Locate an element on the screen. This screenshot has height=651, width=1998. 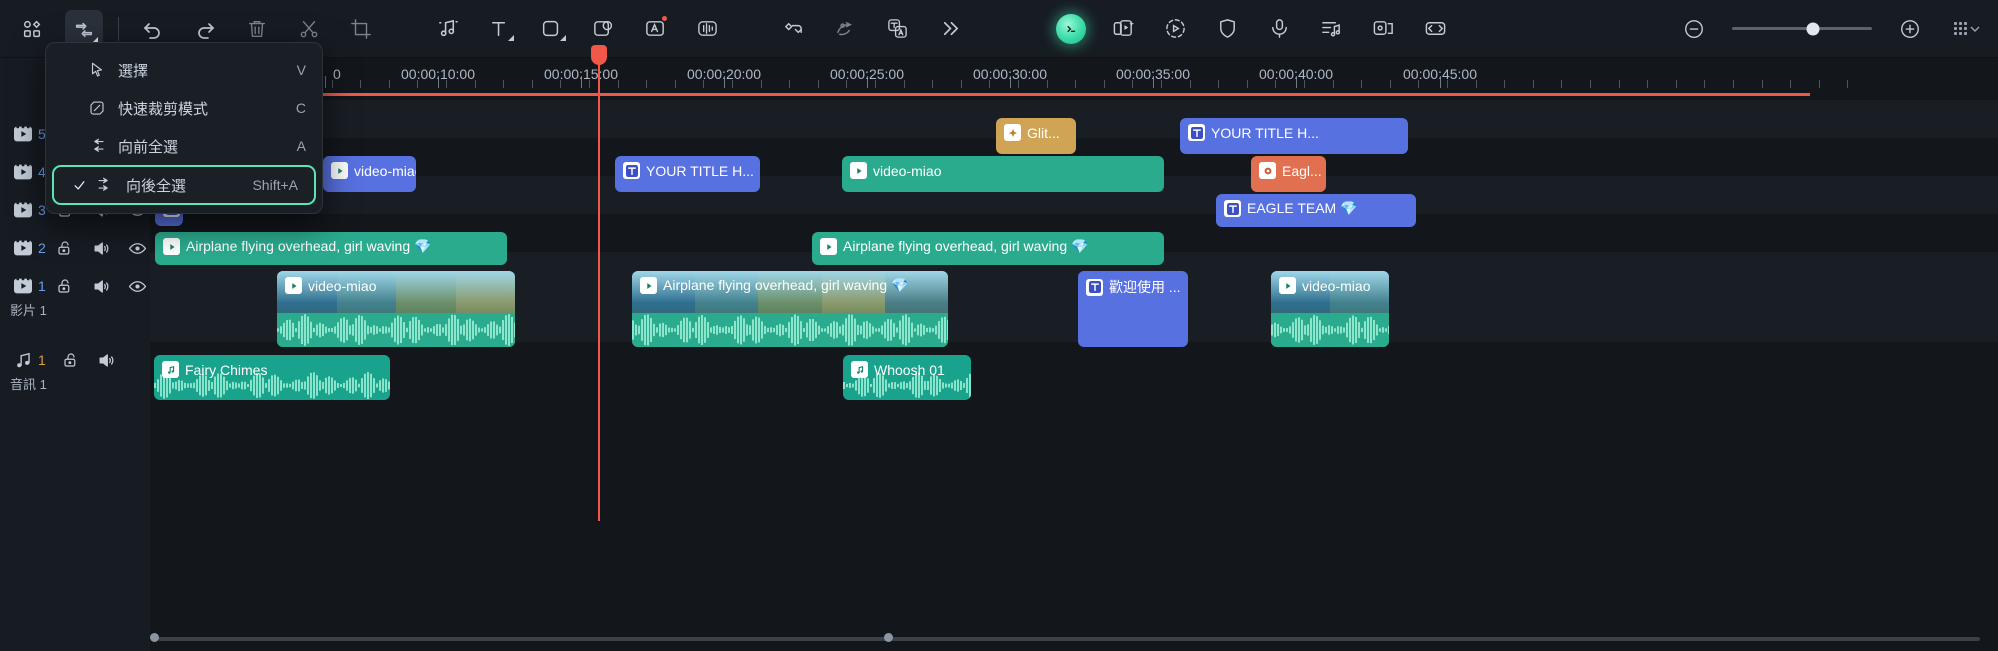
menu-item-trim-blade: 快速裁剪模式 C is located at coordinates (184, 108).